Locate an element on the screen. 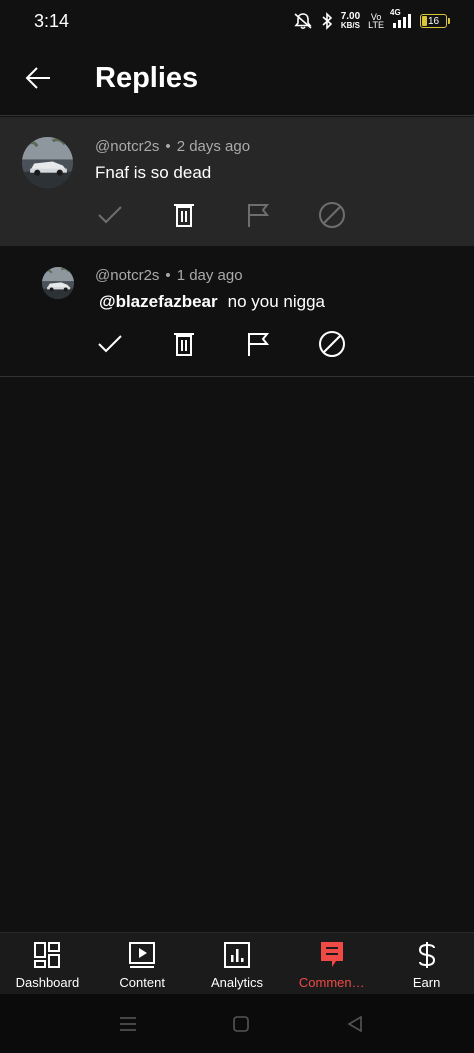 The width and height of the screenshot is (474, 1053). home-icon is located at coordinates (241, 1024).